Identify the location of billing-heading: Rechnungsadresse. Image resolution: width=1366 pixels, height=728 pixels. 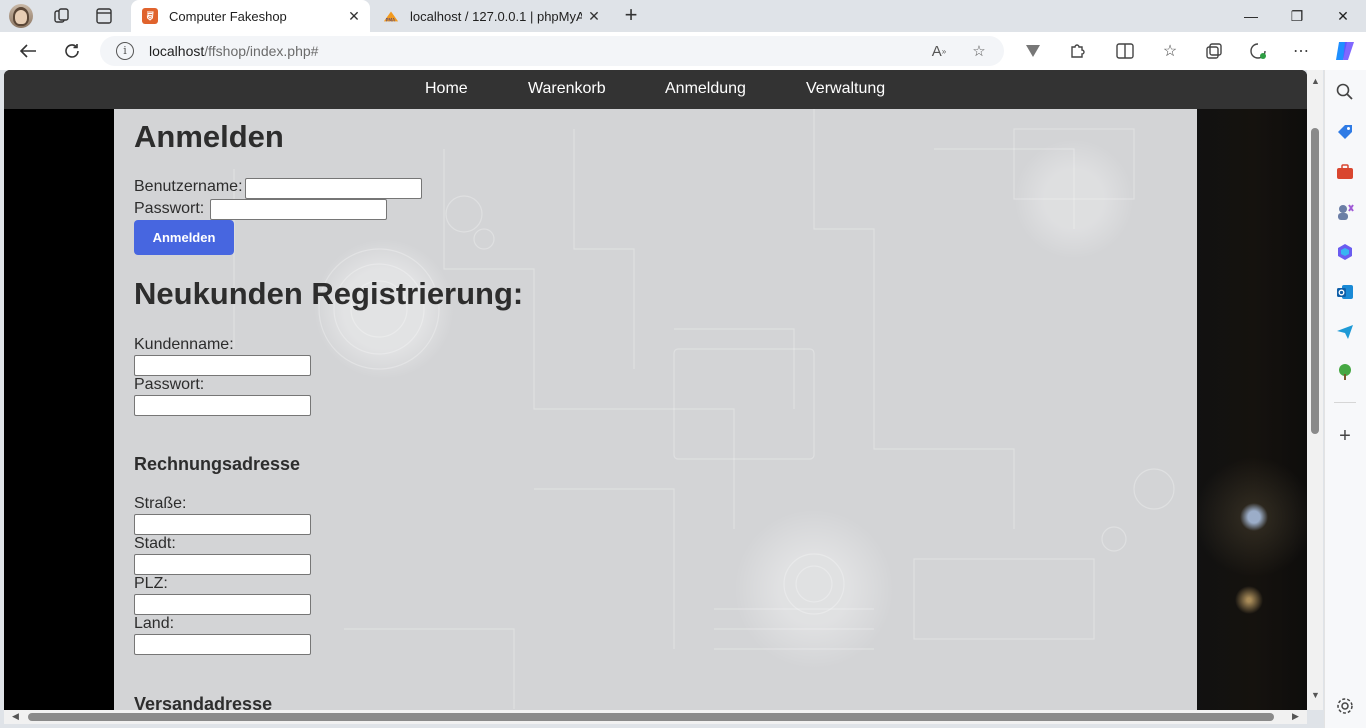
(217, 464).